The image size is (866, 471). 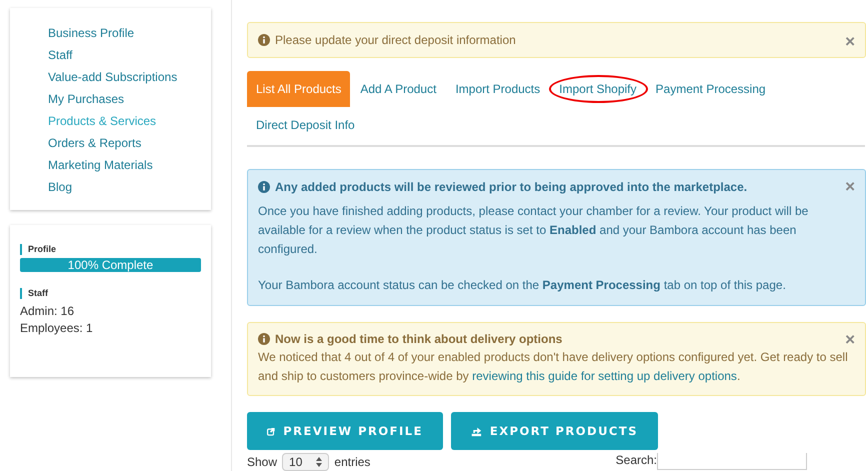 I want to click on alert-paragraph: Once you have finished adding products, please contact your chamber for a review. Your product will be available for a review when the product status is set to Enabled and your Bambora account has been configured., so click(x=534, y=230).